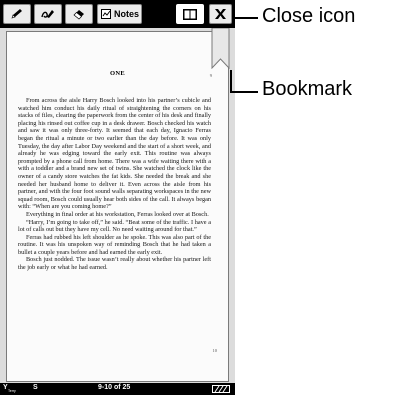 The height and width of the screenshot is (395, 405). Describe the element at coordinates (231, 81) in the screenshot. I see `bookmark-leader-vertical` at that location.